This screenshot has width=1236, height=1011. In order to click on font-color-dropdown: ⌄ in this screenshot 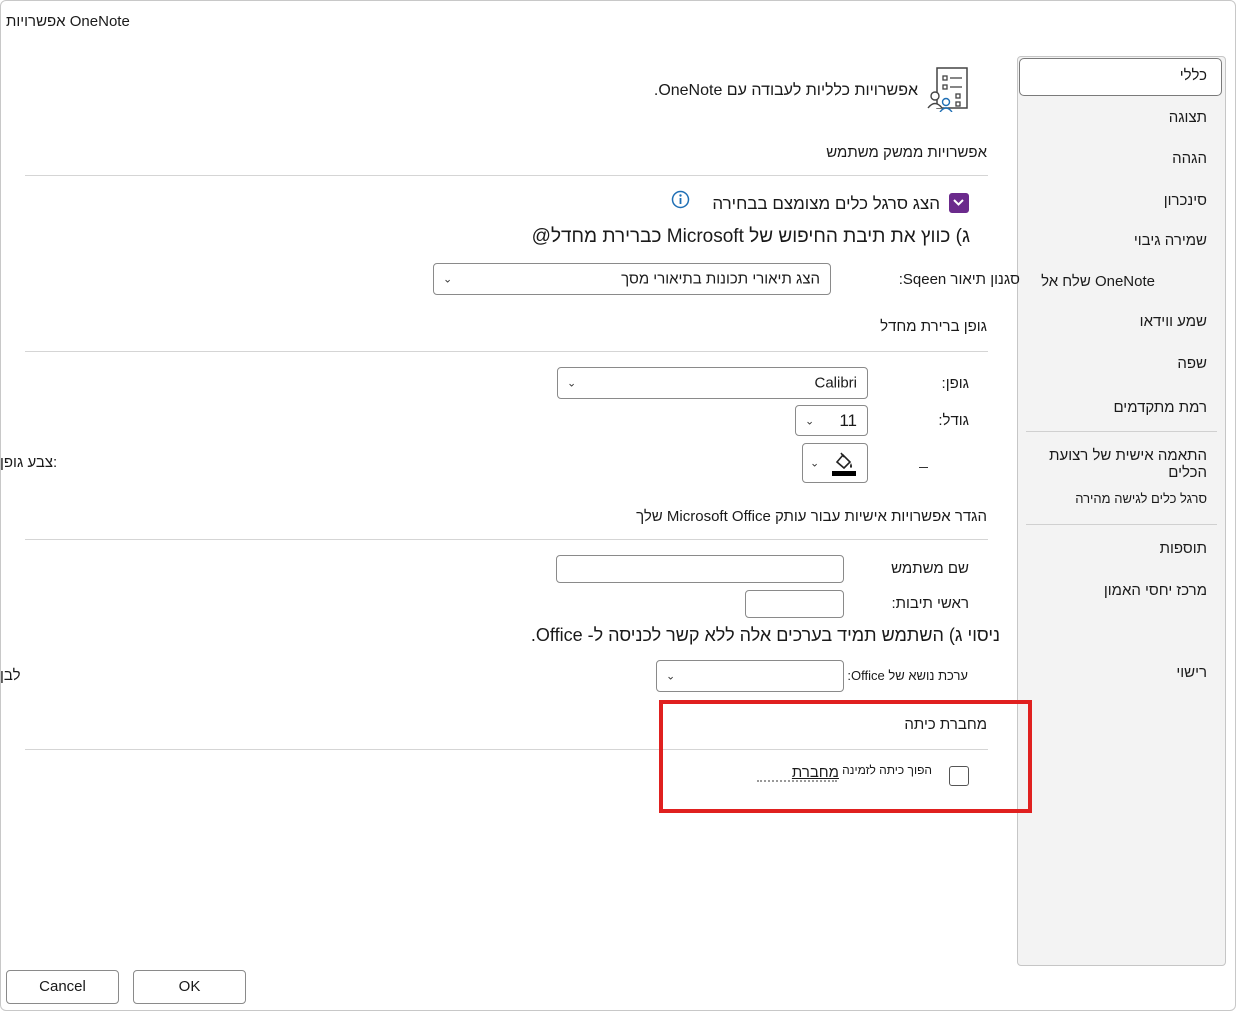, I will do `click(835, 463)`.